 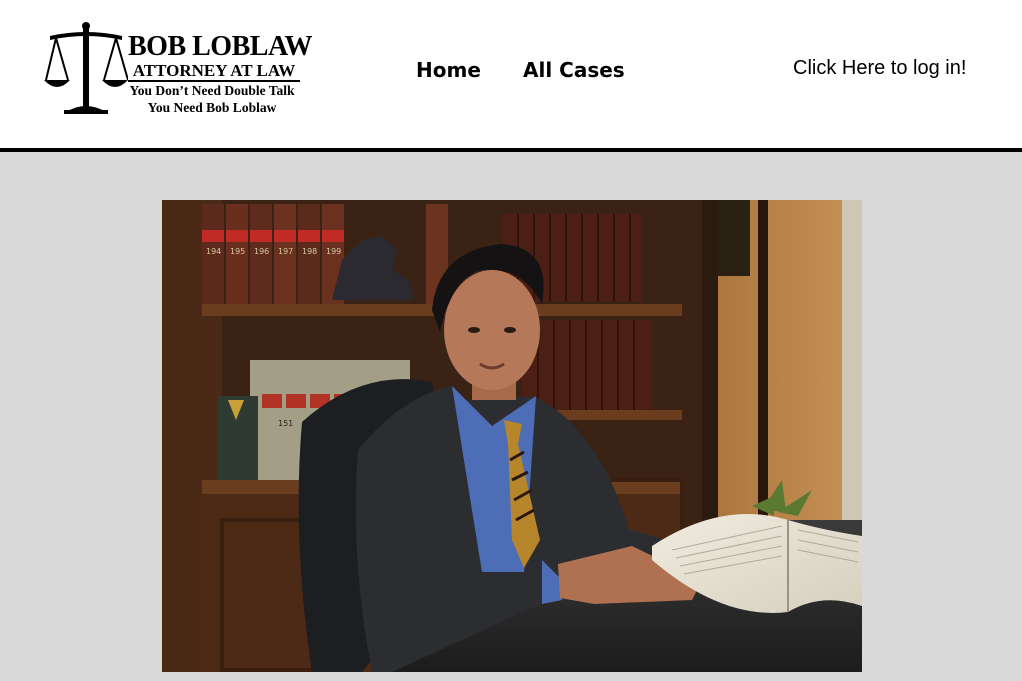 I want to click on nav-home-link: Home, so click(x=448, y=70).